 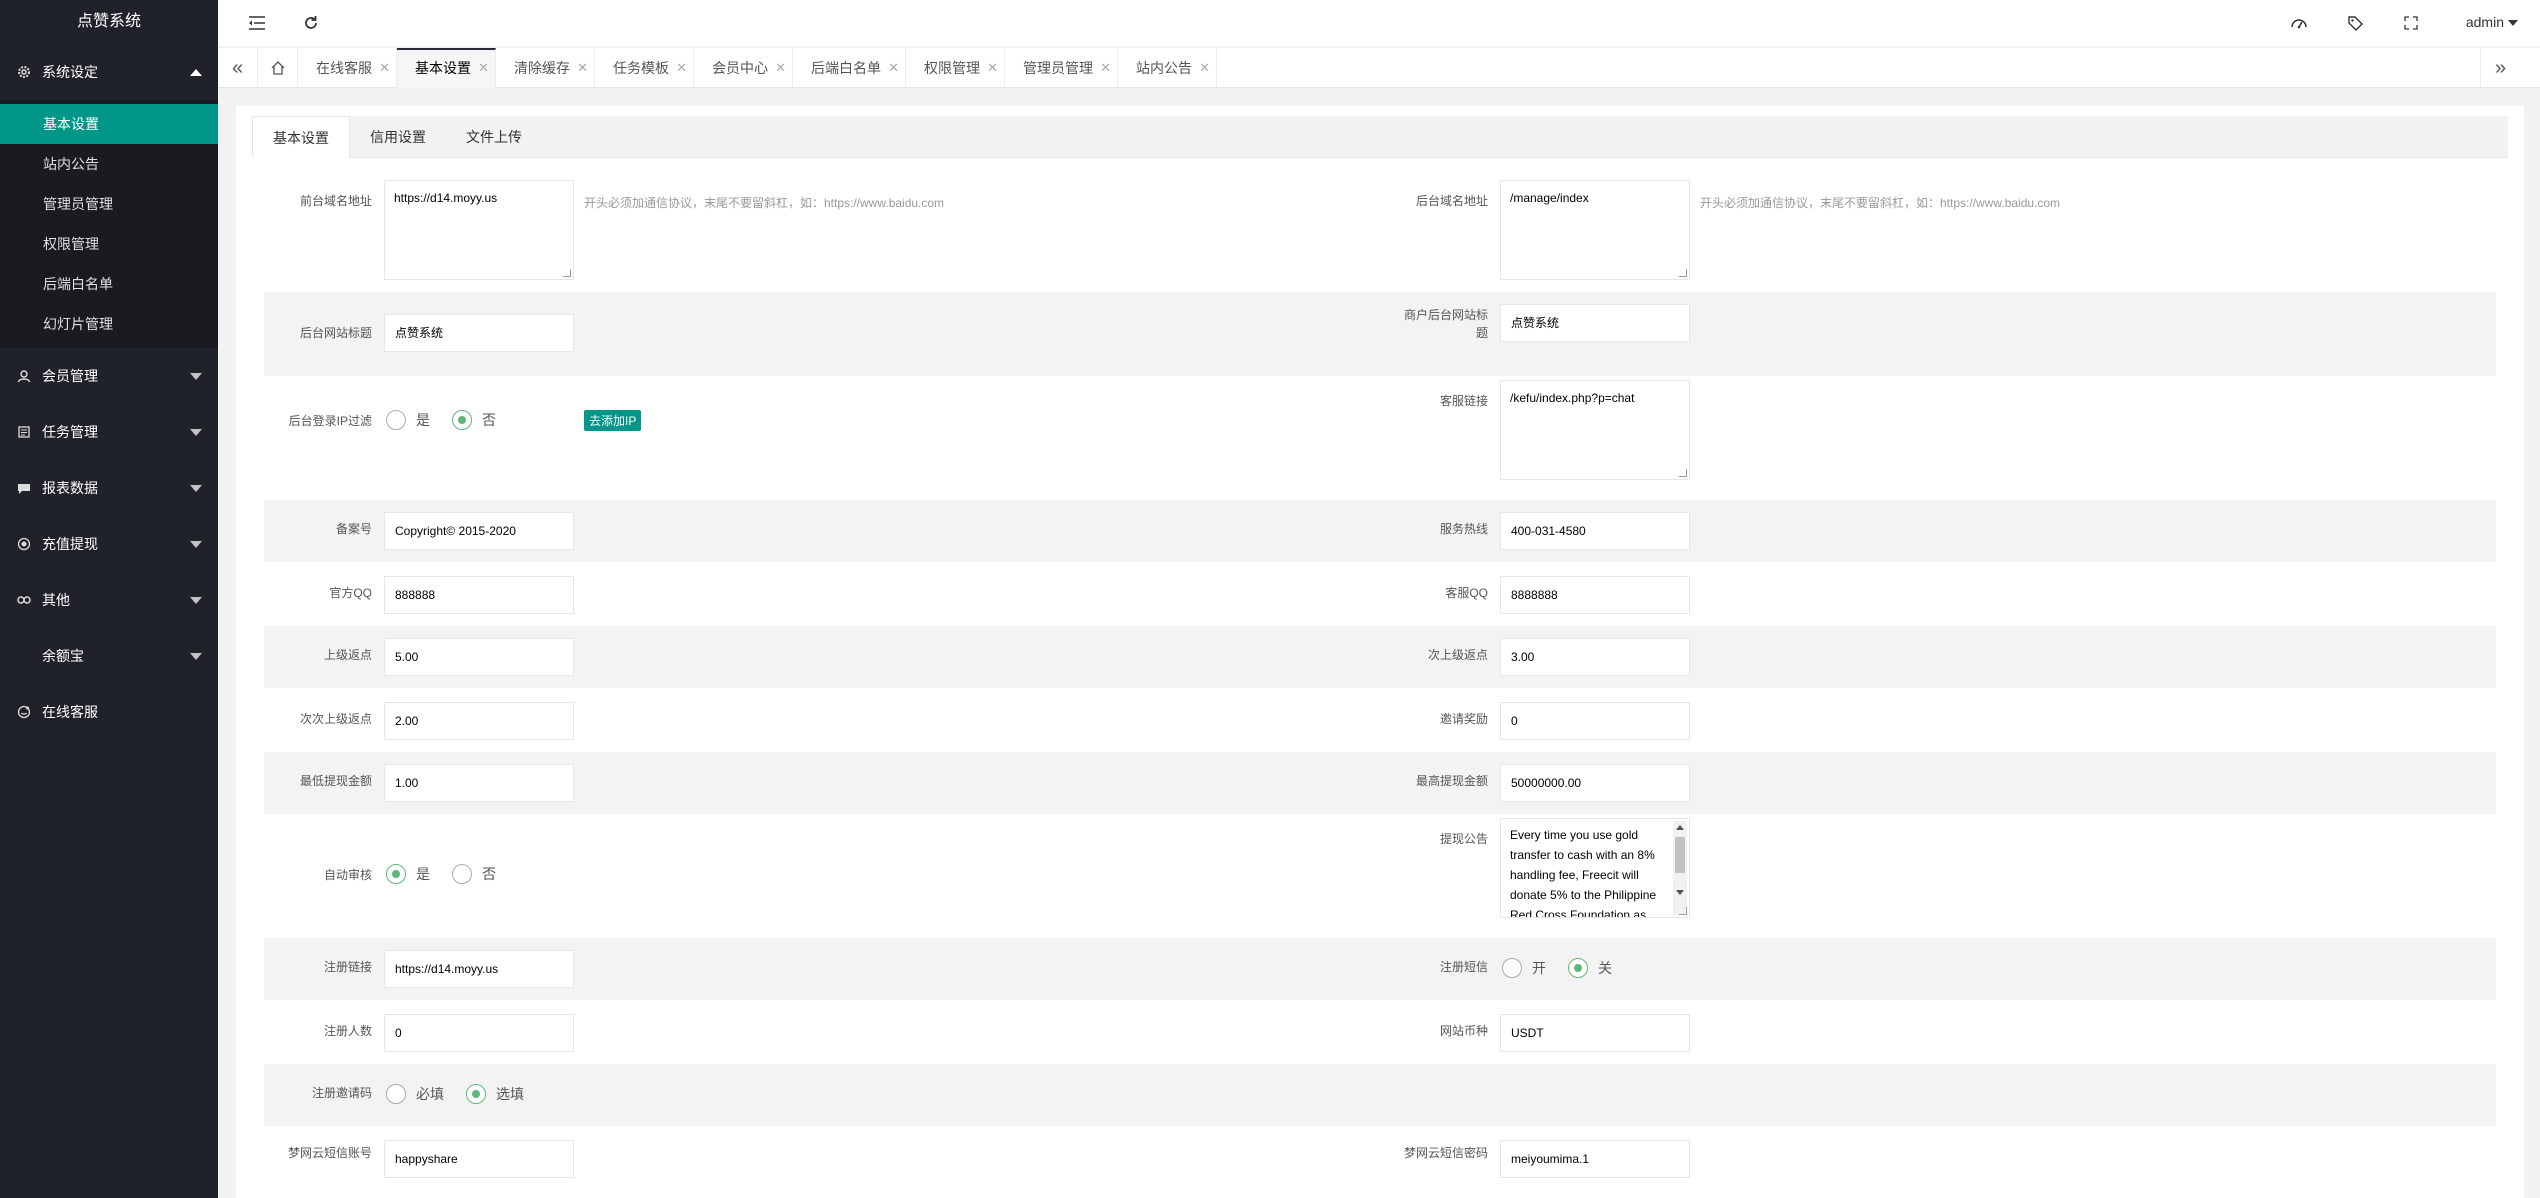 What do you see at coordinates (2299, 23) in the screenshot?
I see `theme-icon` at bounding box center [2299, 23].